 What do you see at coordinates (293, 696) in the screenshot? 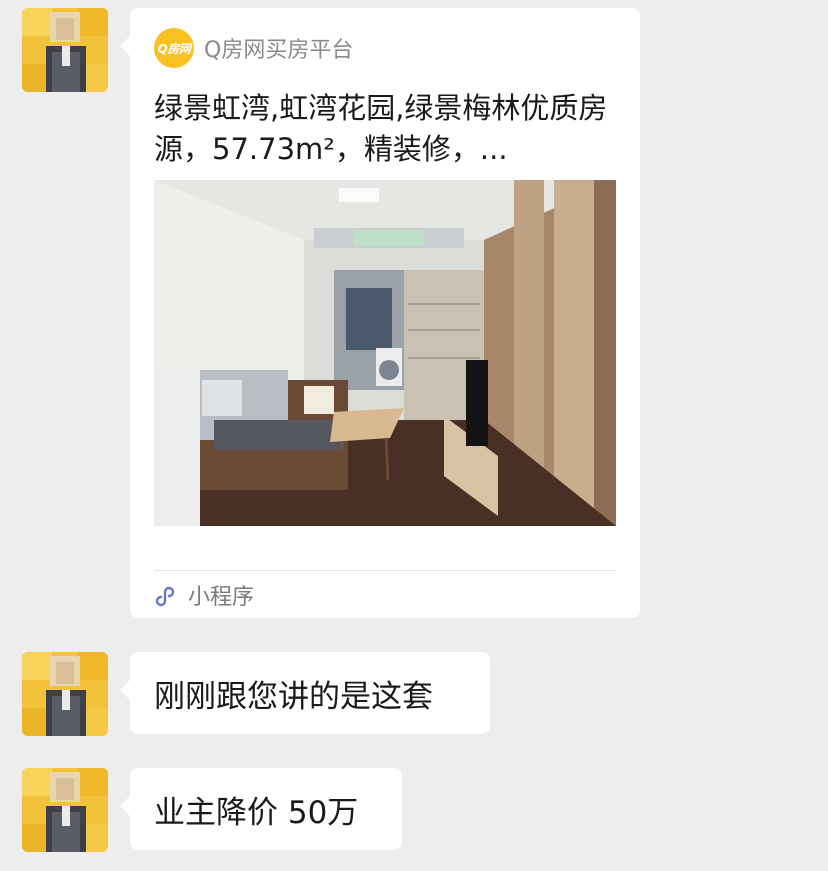
I see `message-text: 刚刚跟您讲的是这套` at bounding box center [293, 696].